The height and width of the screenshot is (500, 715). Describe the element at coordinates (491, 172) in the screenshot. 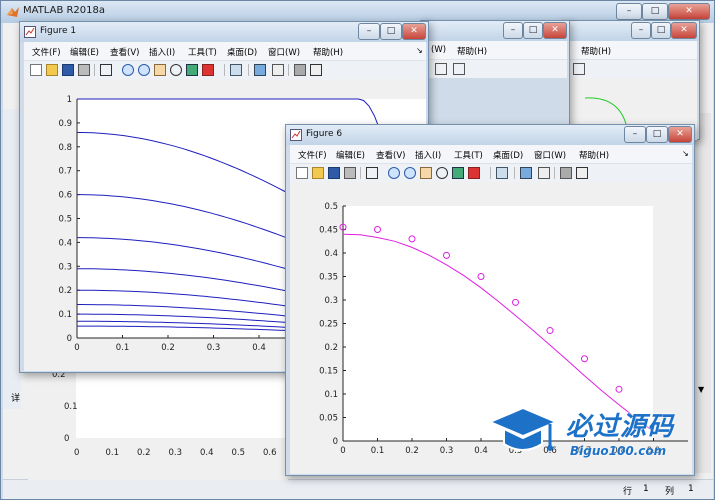

I see `figure-toolbar` at that location.